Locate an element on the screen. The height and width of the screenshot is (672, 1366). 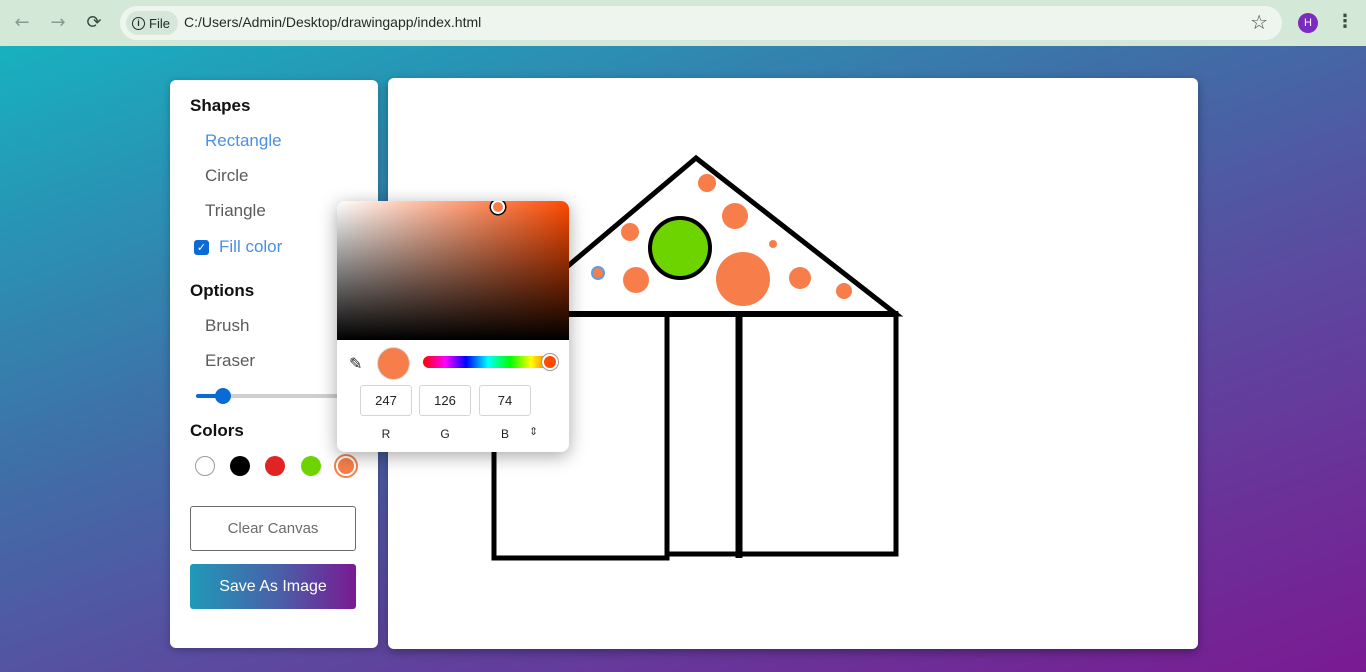
color-swatch-white is located at coordinates (205, 466).